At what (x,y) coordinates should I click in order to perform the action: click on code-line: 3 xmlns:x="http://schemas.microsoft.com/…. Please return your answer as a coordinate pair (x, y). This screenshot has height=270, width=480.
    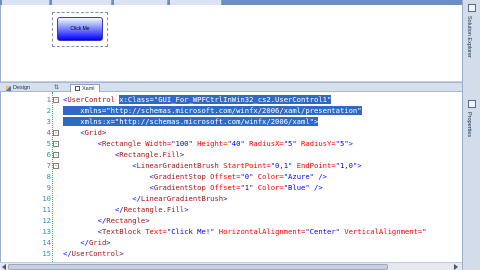
    Looking at the image, I should click on (232, 121).